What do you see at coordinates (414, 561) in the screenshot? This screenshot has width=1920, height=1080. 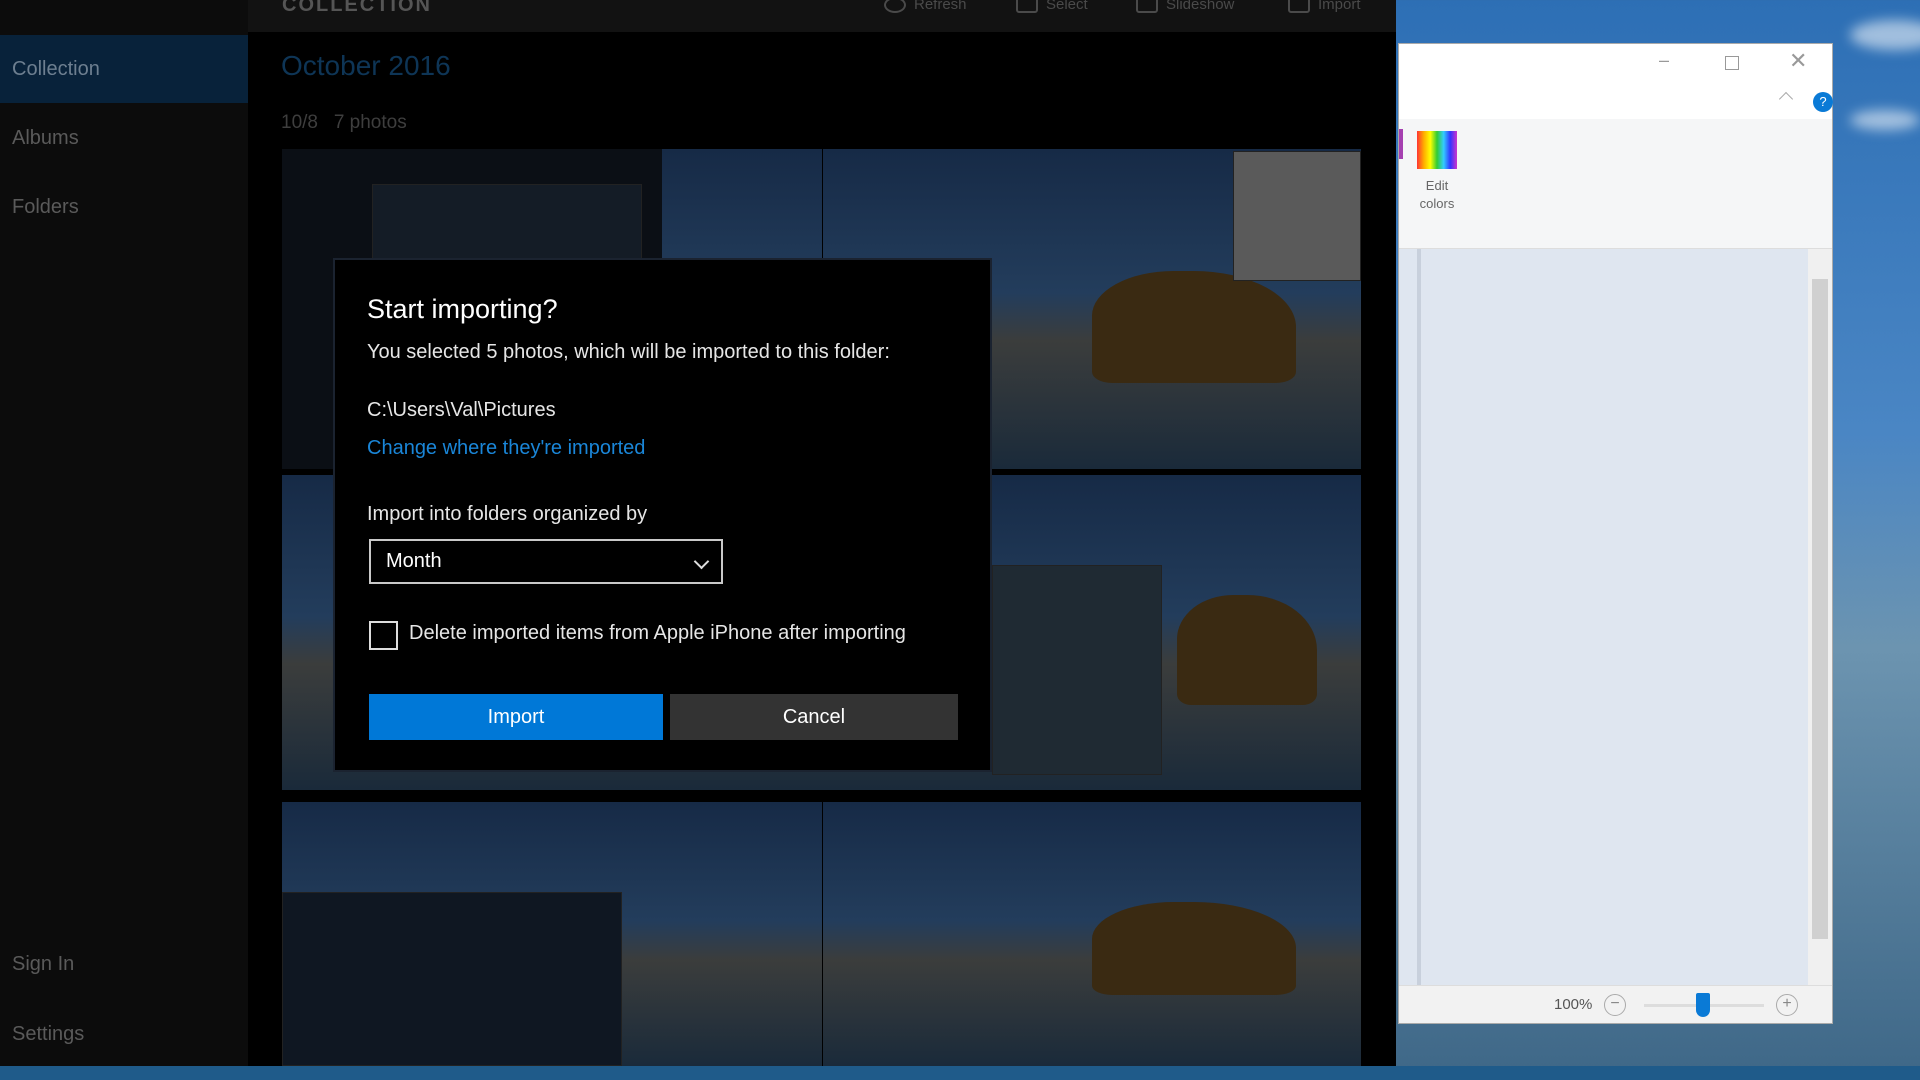 I see `organize-value: Month` at bounding box center [414, 561].